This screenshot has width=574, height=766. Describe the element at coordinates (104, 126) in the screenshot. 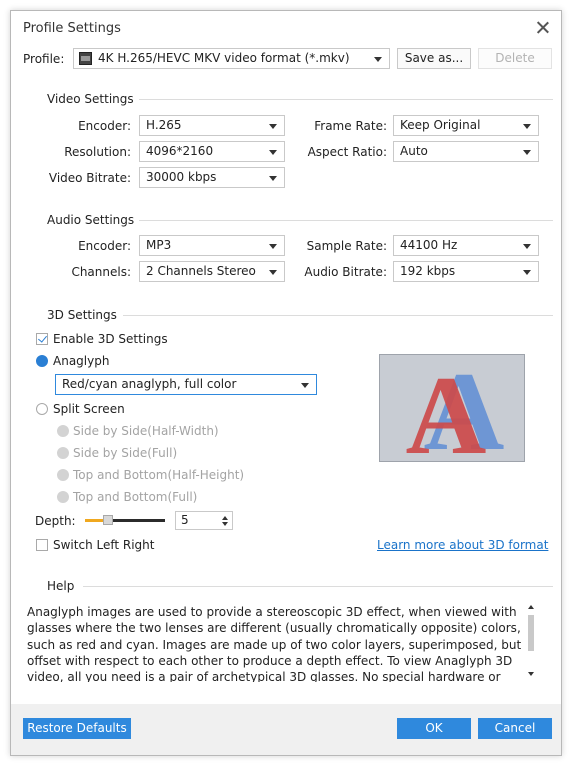

I see `video-encoder-label: Encoder:` at that location.